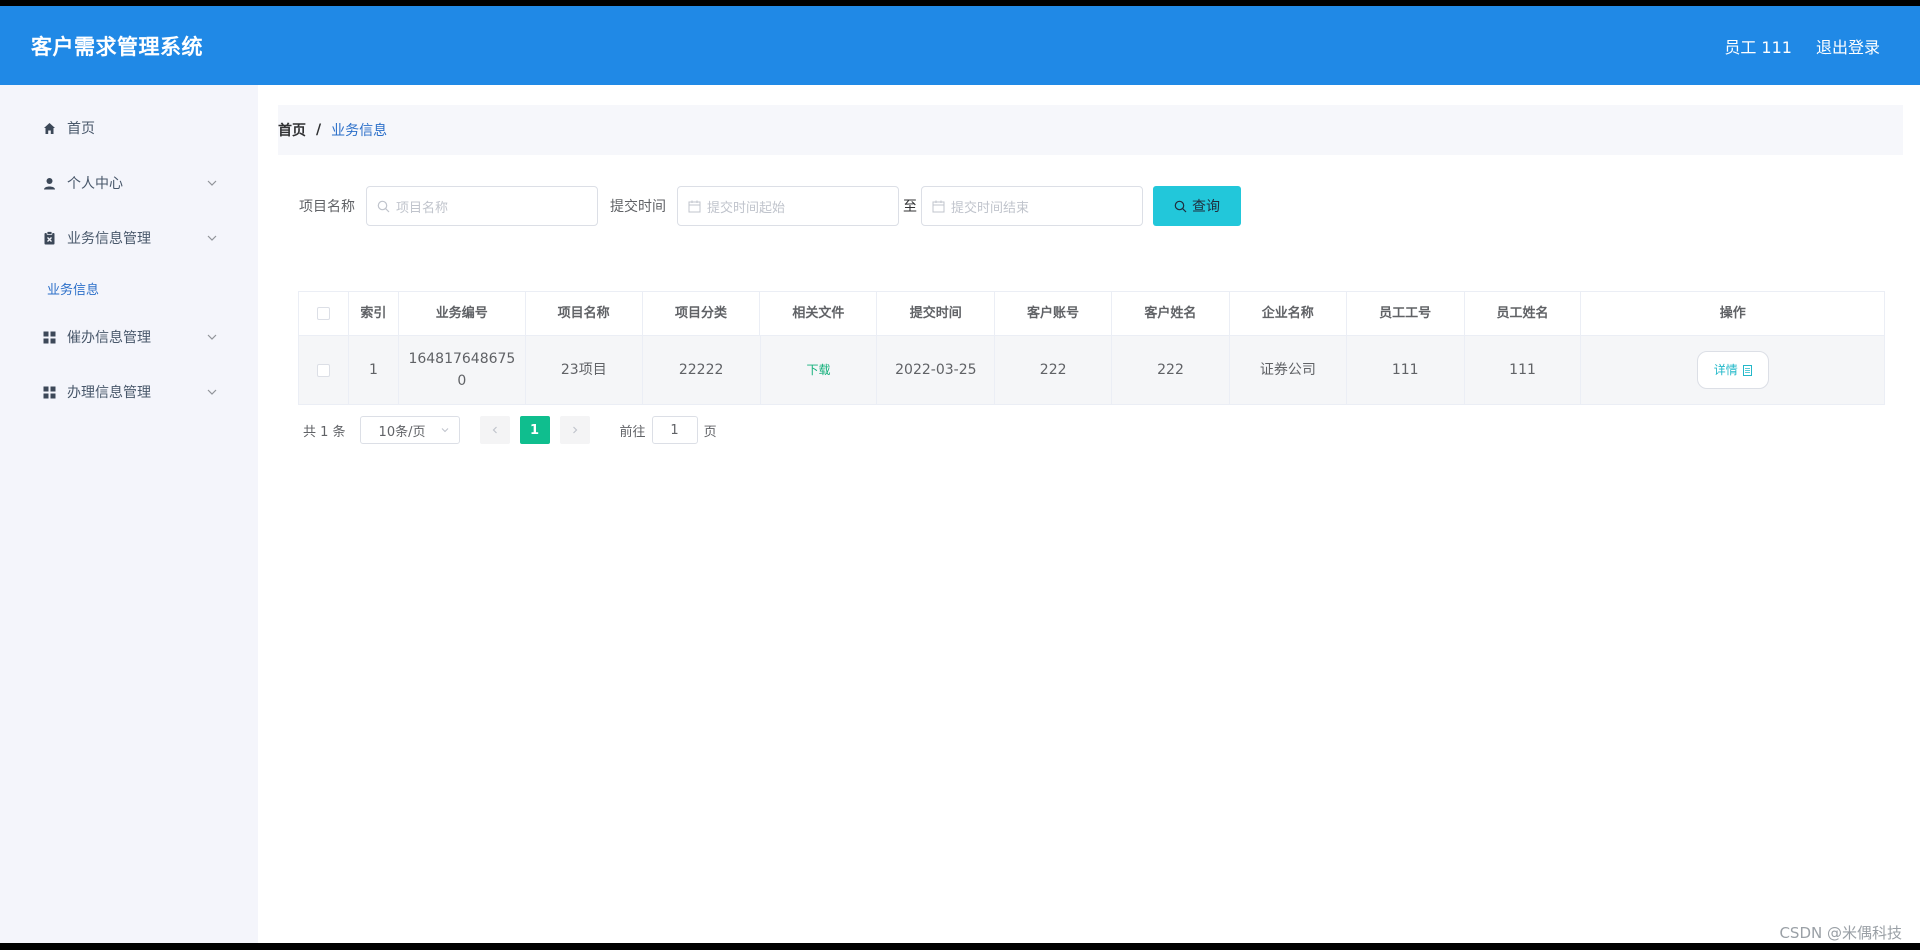 The height and width of the screenshot is (950, 1920). Describe the element at coordinates (292, 130) in the screenshot. I see `breadcrumb-home: 首页` at that location.